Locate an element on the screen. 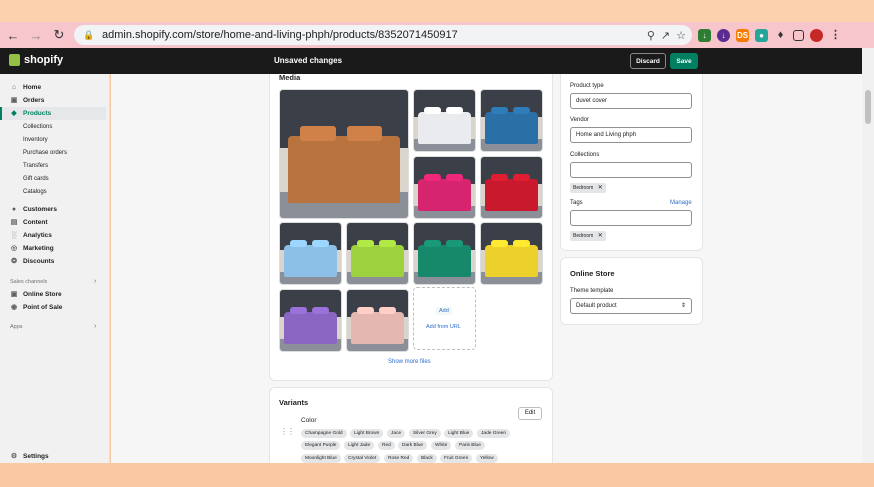  edit-option-button: Edit is located at coordinates (530, 413).